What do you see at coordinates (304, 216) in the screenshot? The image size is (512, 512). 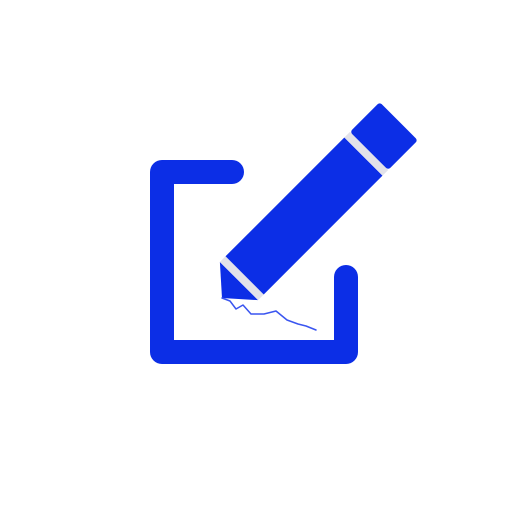 I see `pencil-body` at bounding box center [304, 216].